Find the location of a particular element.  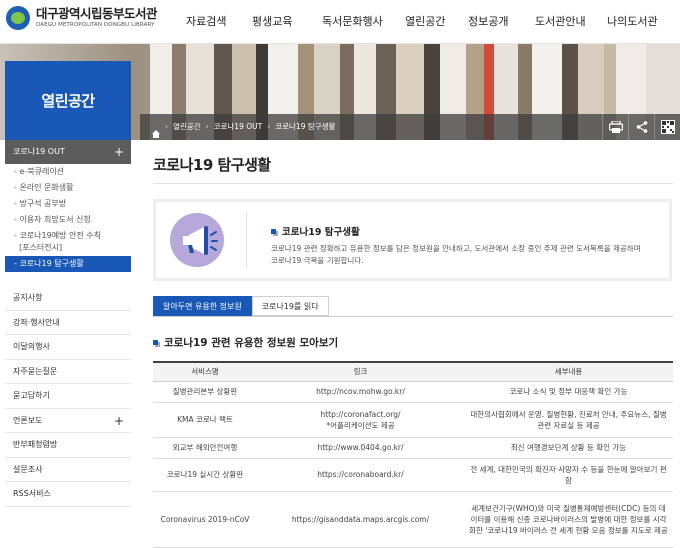

page-tools is located at coordinates (641, 127).